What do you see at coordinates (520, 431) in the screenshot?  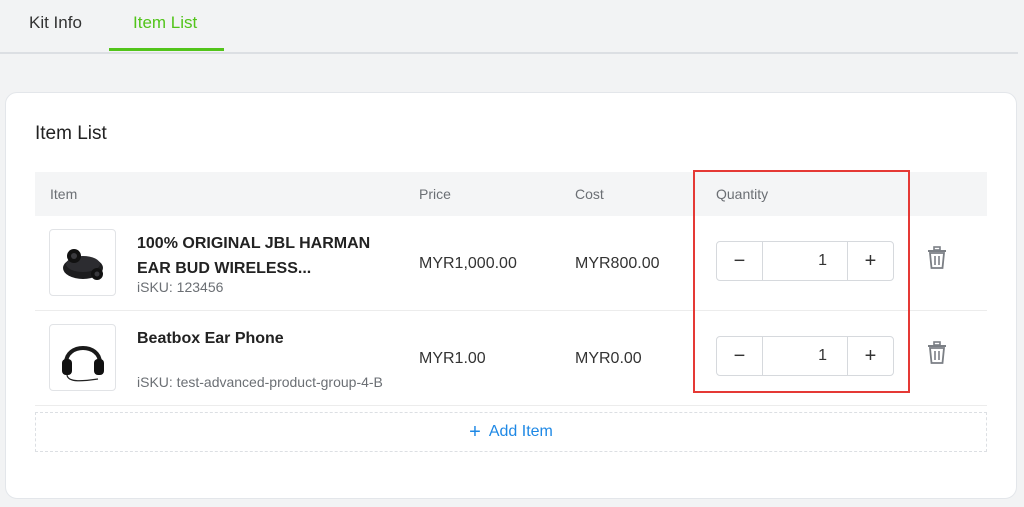 I see `add-item-label: Add Item` at bounding box center [520, 431].